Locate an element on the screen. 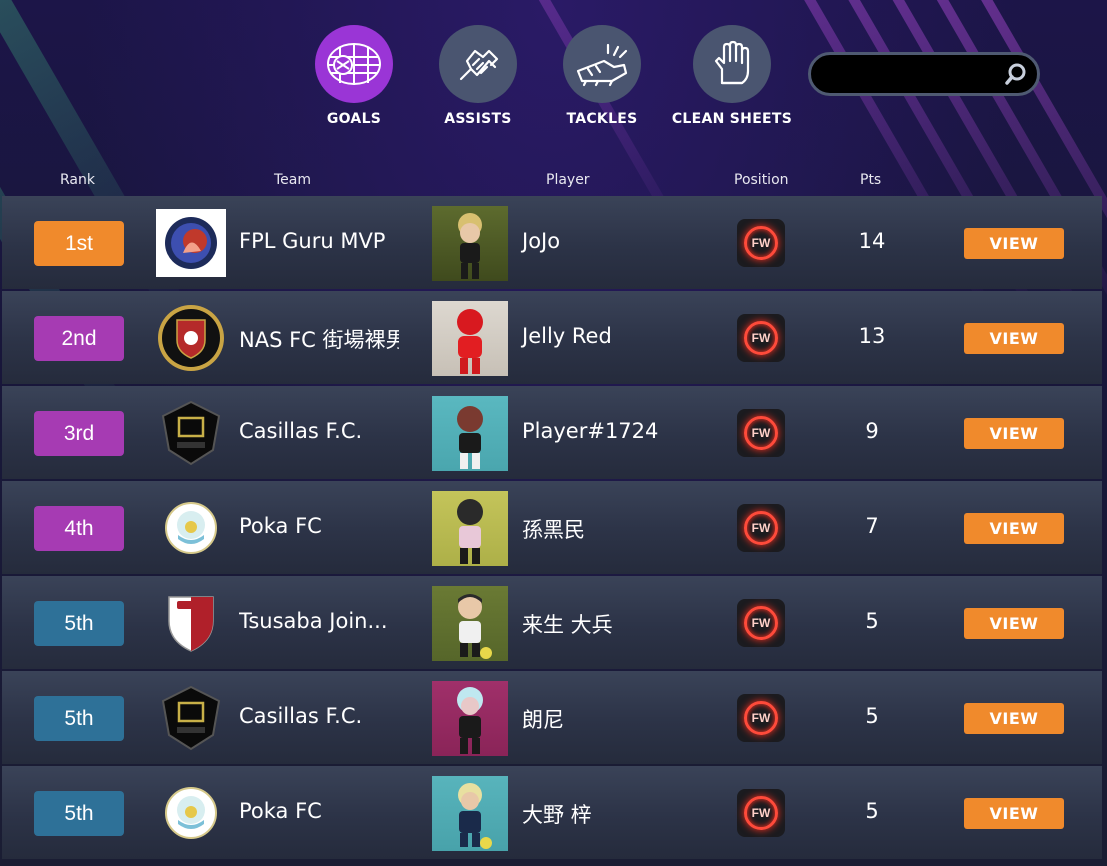  column-header-team: Team is located at coordinates (293, 180).